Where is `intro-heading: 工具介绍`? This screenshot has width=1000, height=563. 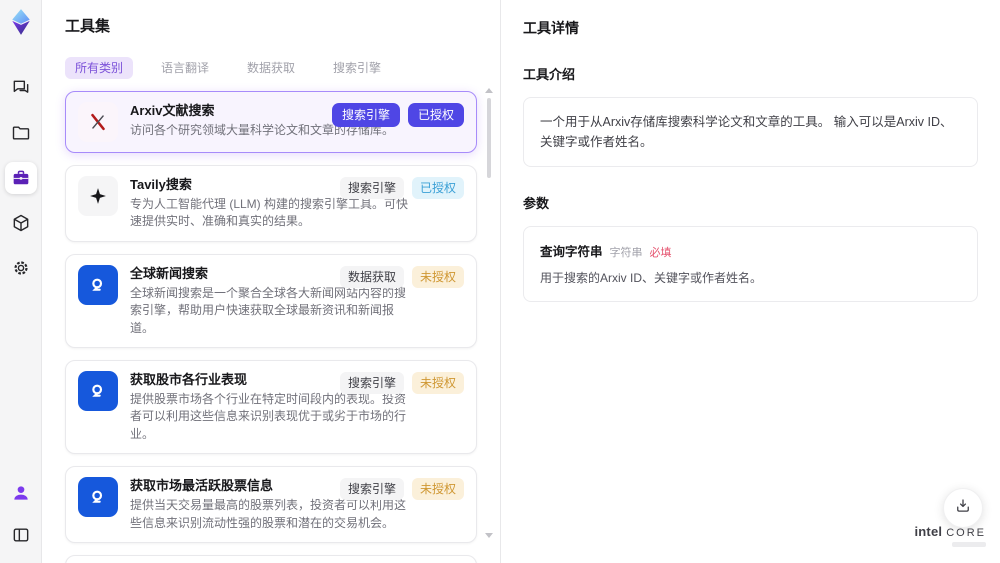
intro-heading: 工具介绍 is located at coordinates (549, 74).